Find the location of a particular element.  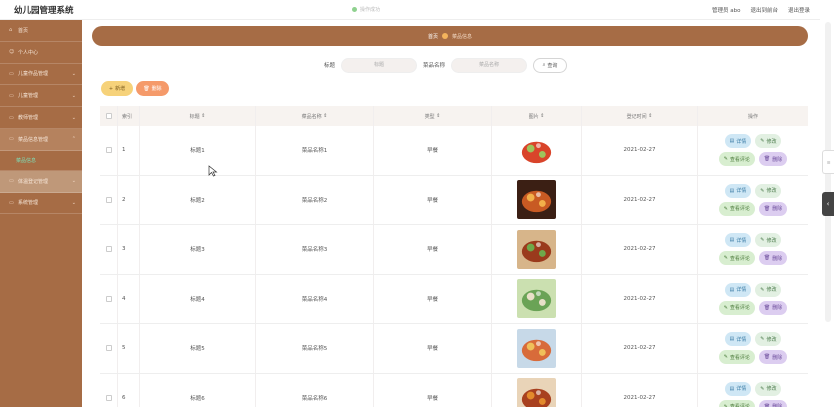

header-title: 标题 ⇕ is located at coordinates (198, 116).